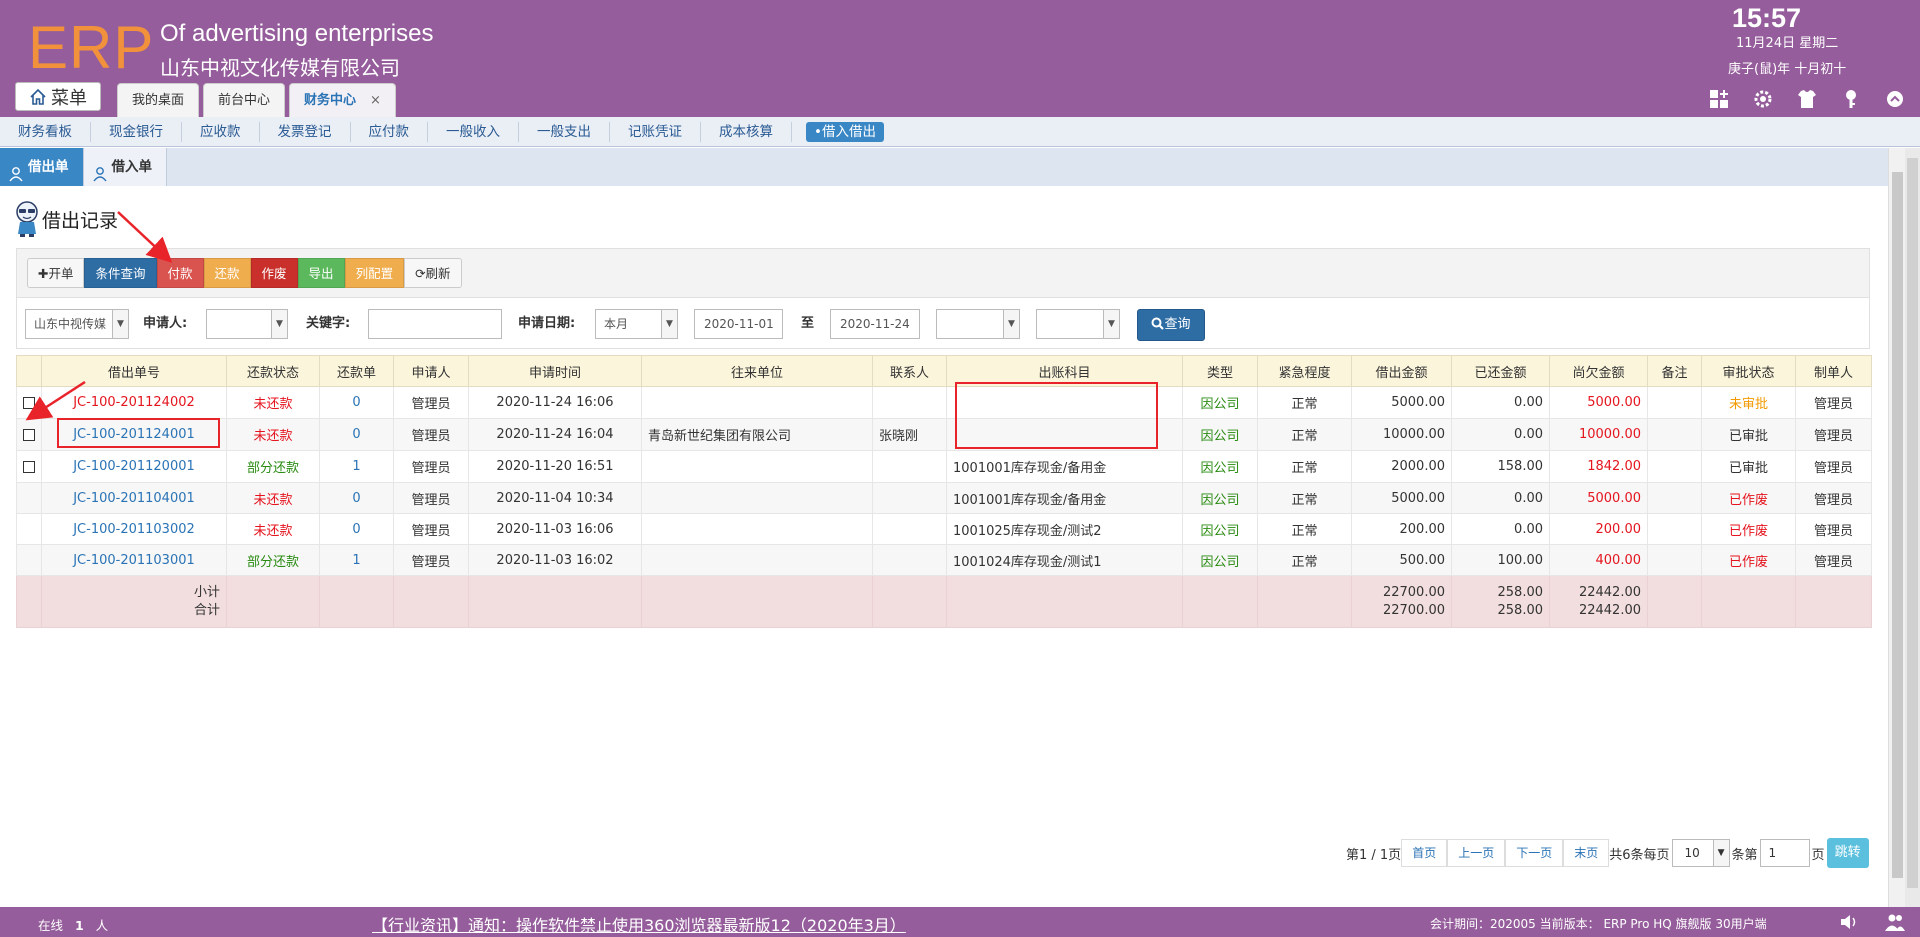 This screenshot has height=937, width=1920. I want to click on tab-my-desktop: 我的桌面, so click(158, 100).